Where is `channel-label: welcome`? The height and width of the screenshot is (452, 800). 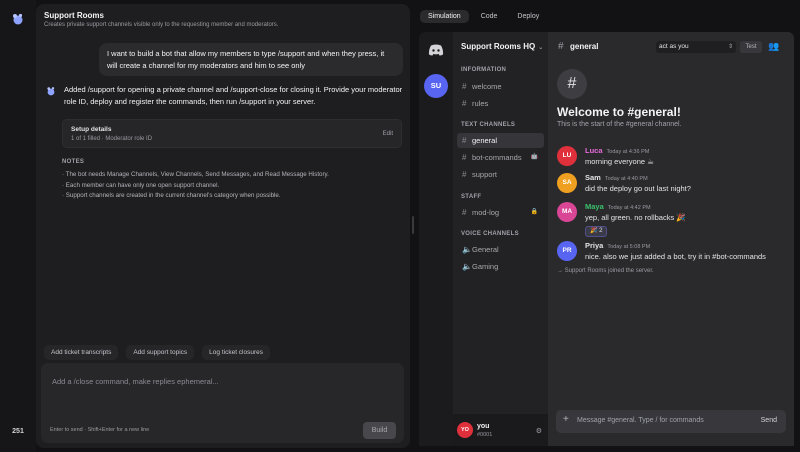 channel-label: welcome is located at coordinates (487, 86).